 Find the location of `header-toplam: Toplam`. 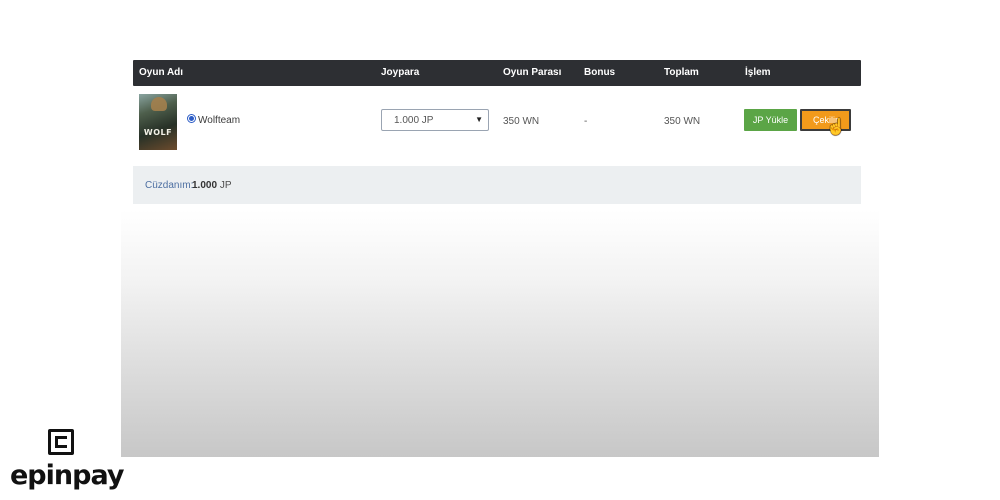

header-toplam: Toplam is located at coordinates (681, 72).